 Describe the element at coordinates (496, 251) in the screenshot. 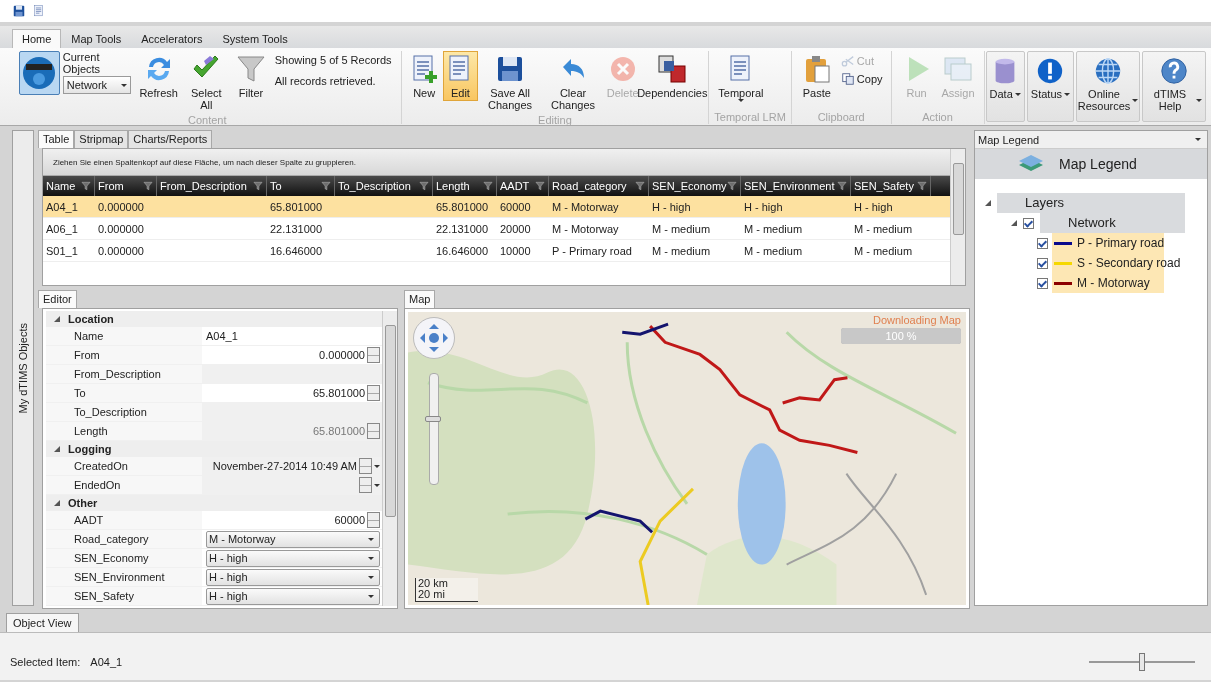

I see `table-row: S01_1 0.000000 16.646000 16.646000 10000 P - Primary road M - medium M - medium M - medium` at that location.